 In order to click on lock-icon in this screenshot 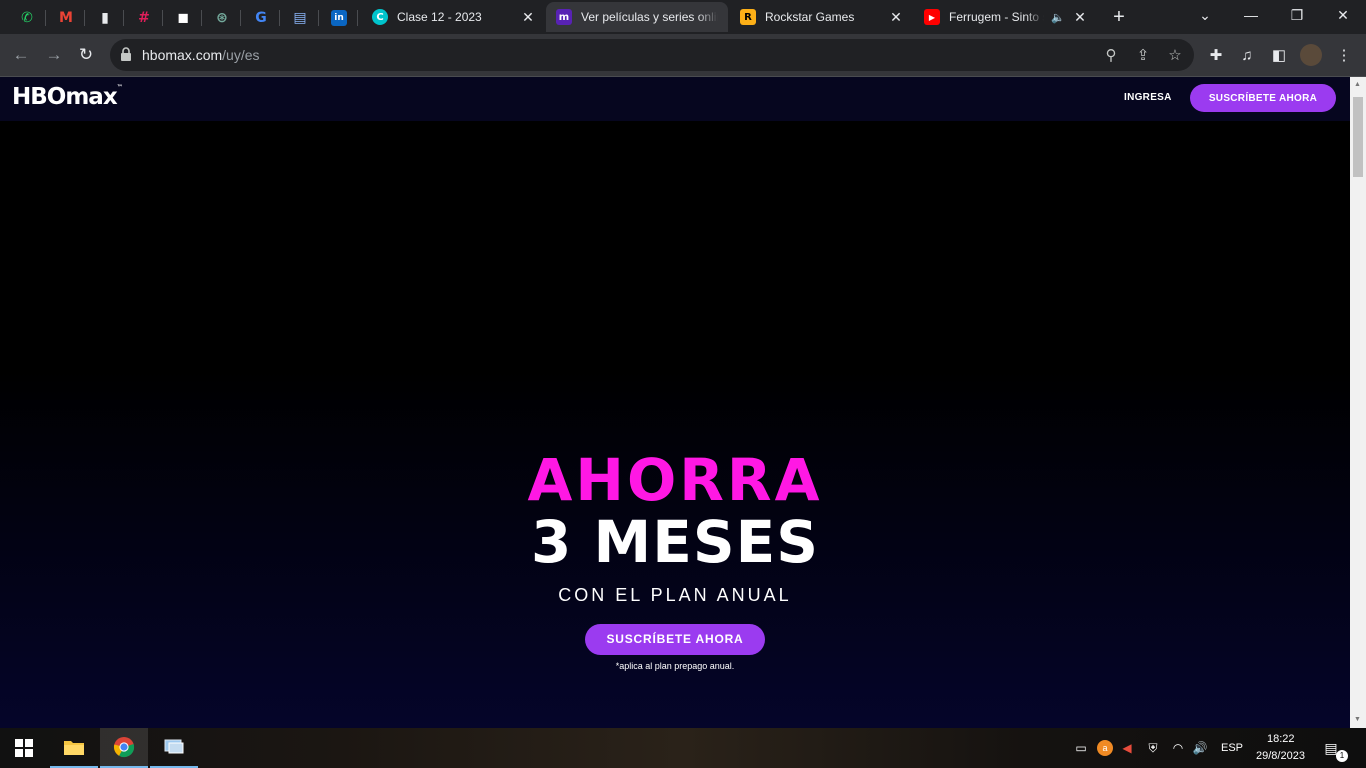, I will do `click(126, 54)`.